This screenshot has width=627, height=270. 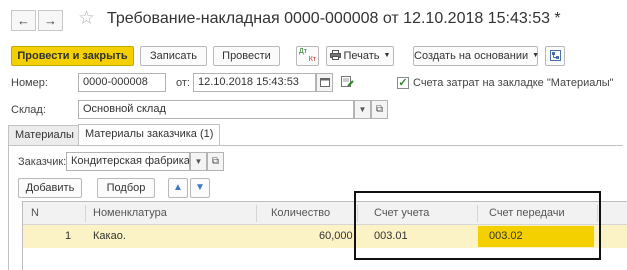 I want to click on warehouse-field: Основной склад, so click(x=216, y=109).